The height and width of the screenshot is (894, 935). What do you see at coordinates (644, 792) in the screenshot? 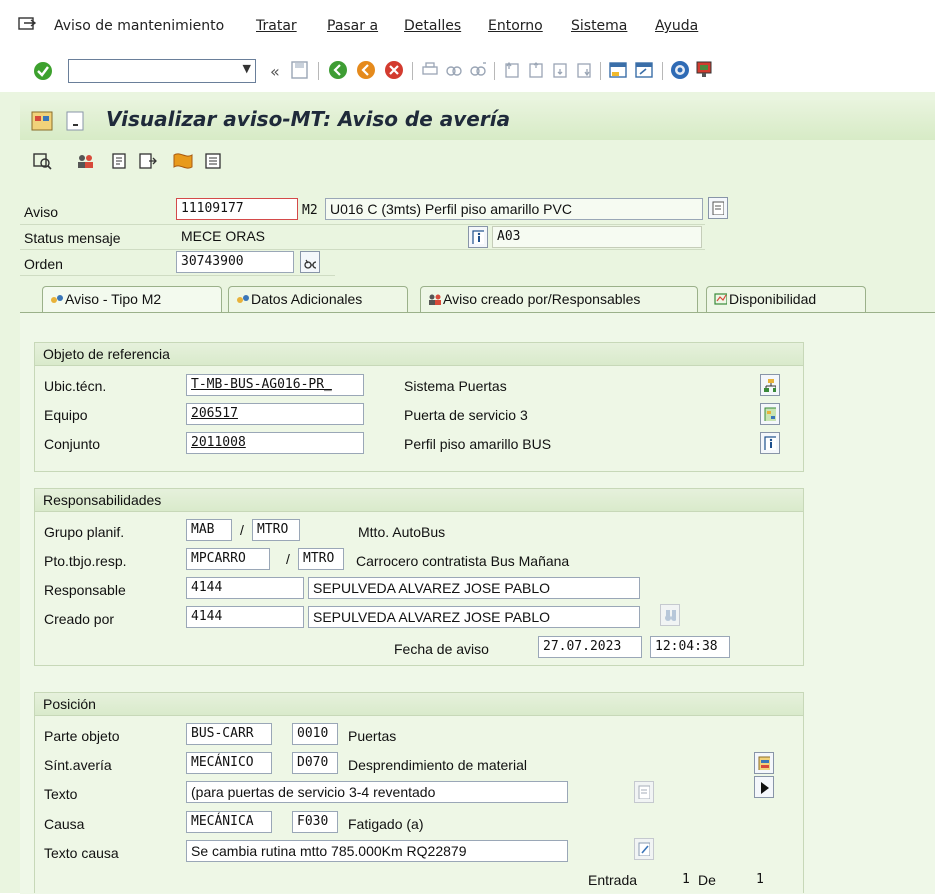
I see `texto-long-text-button` at bounding box center [644, 792].